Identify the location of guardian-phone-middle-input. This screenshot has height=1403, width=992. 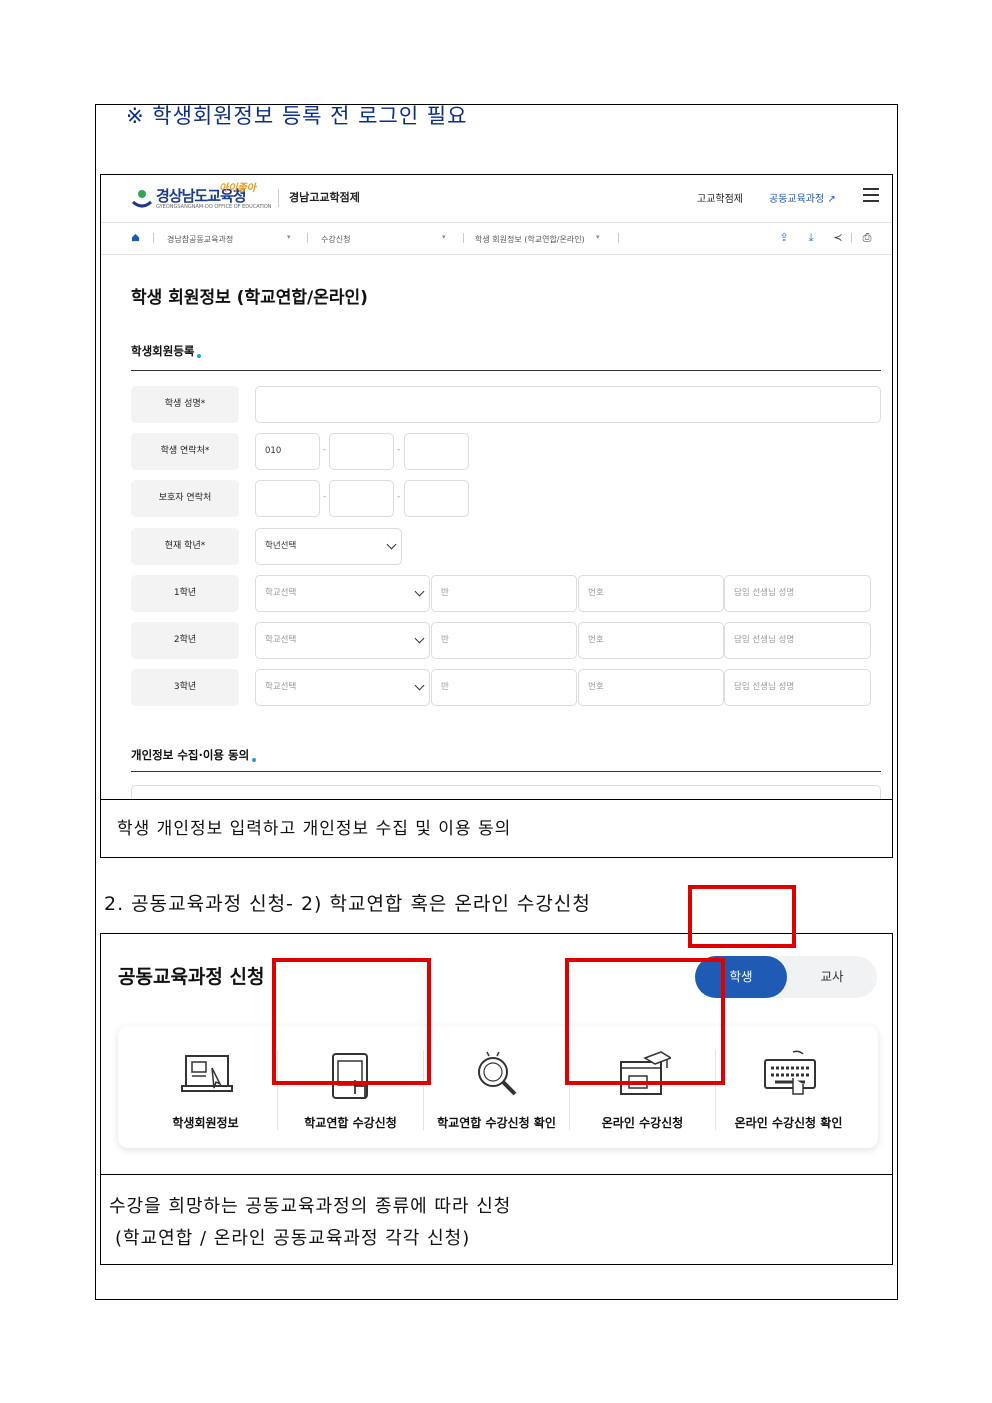
(361, 498).